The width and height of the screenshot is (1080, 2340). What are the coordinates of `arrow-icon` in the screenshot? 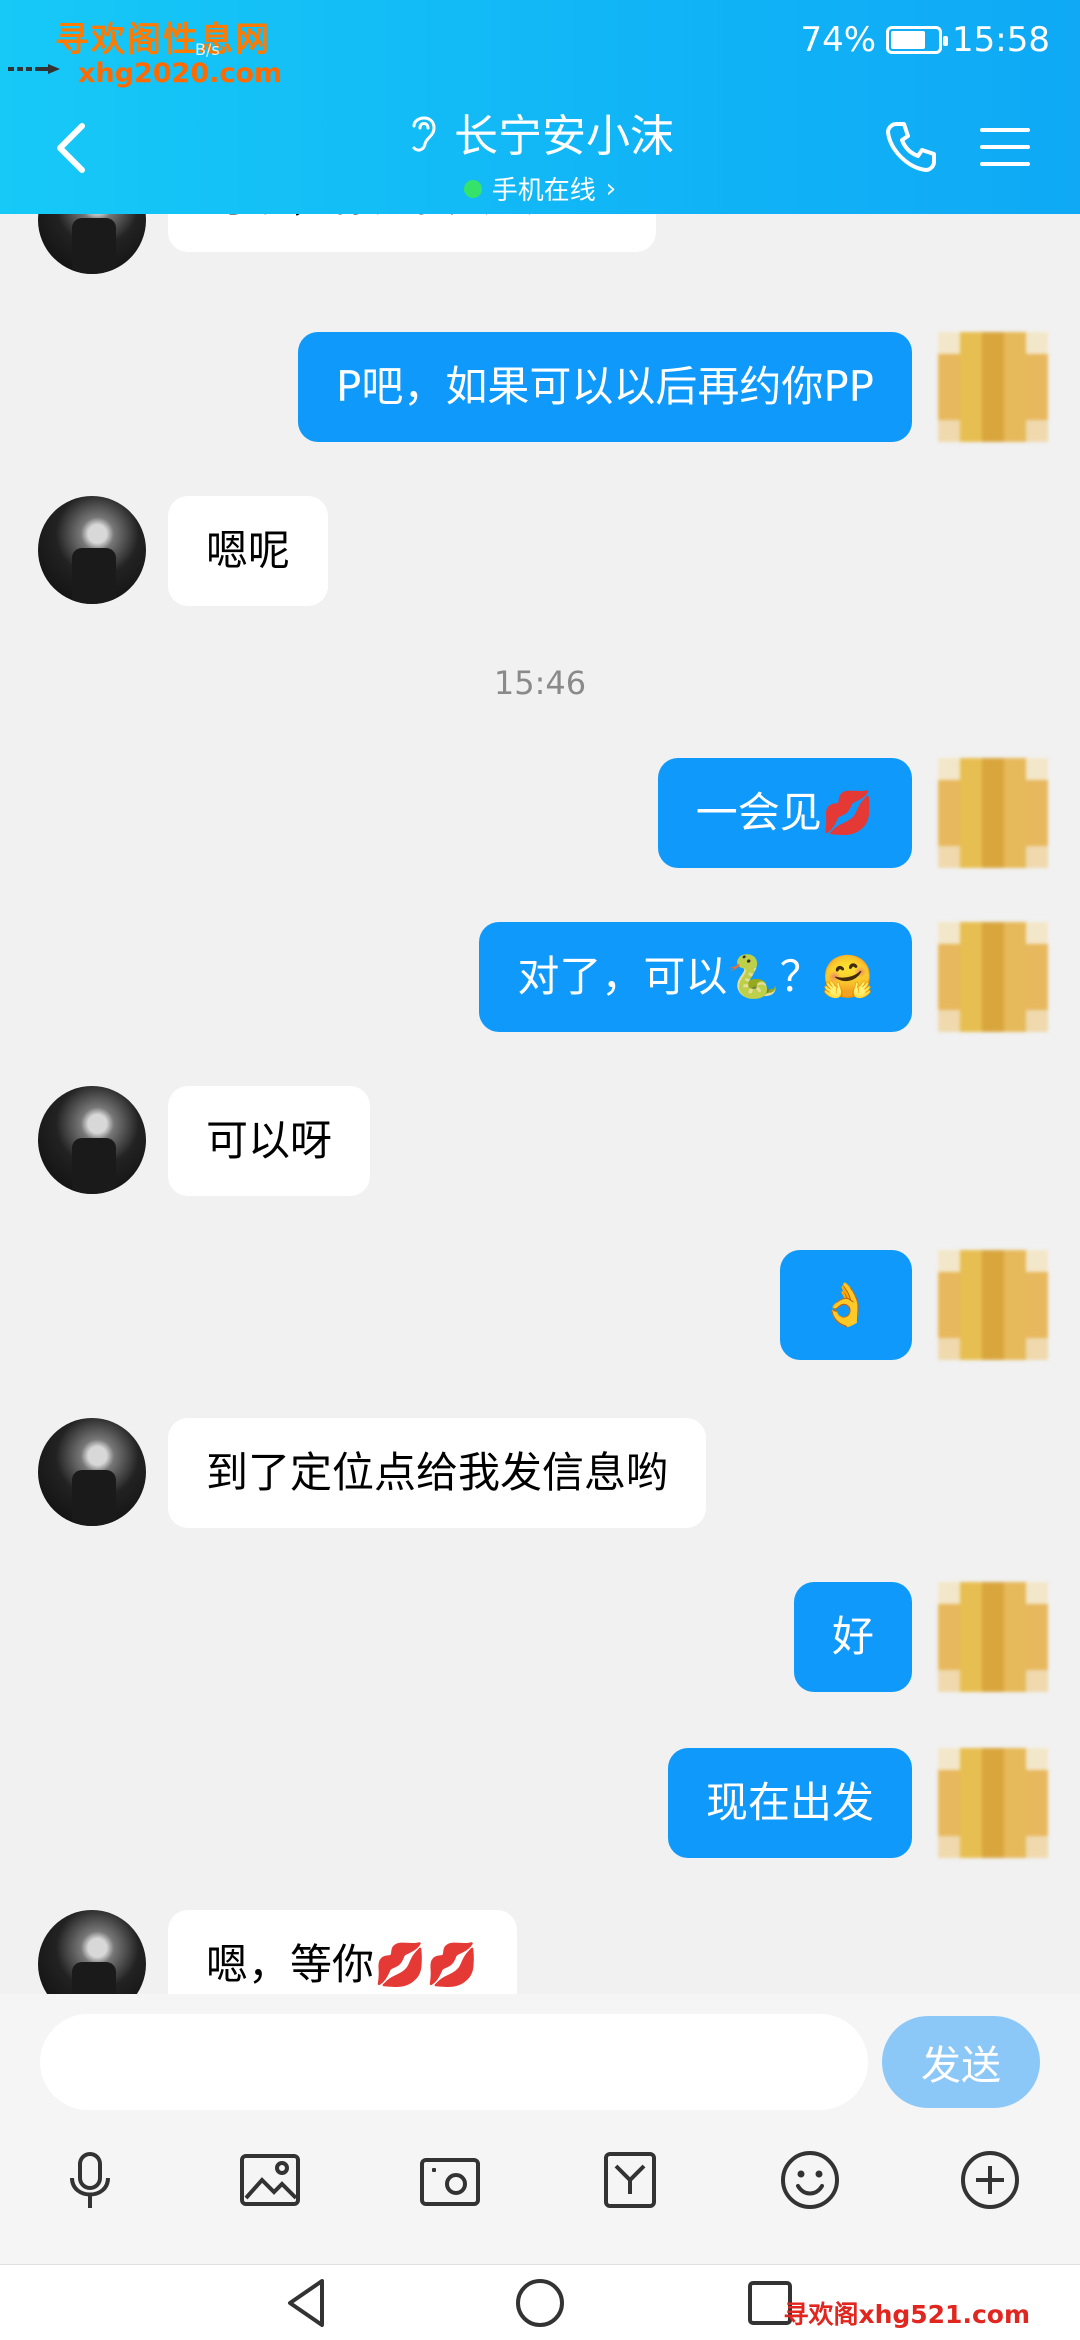 It's located at (34, 69).